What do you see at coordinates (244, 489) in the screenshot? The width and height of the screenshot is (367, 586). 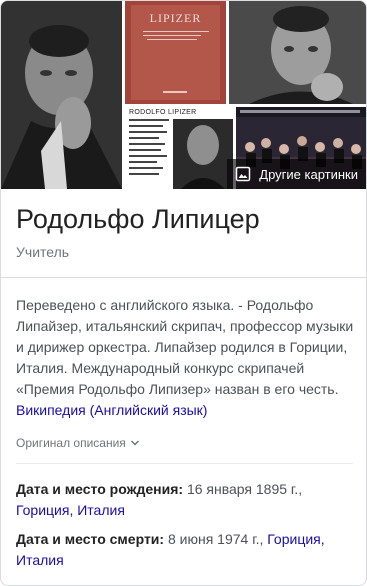 I see `fact-birth-date: 16 января 1895 г.,` at bounding box center [244, 489].